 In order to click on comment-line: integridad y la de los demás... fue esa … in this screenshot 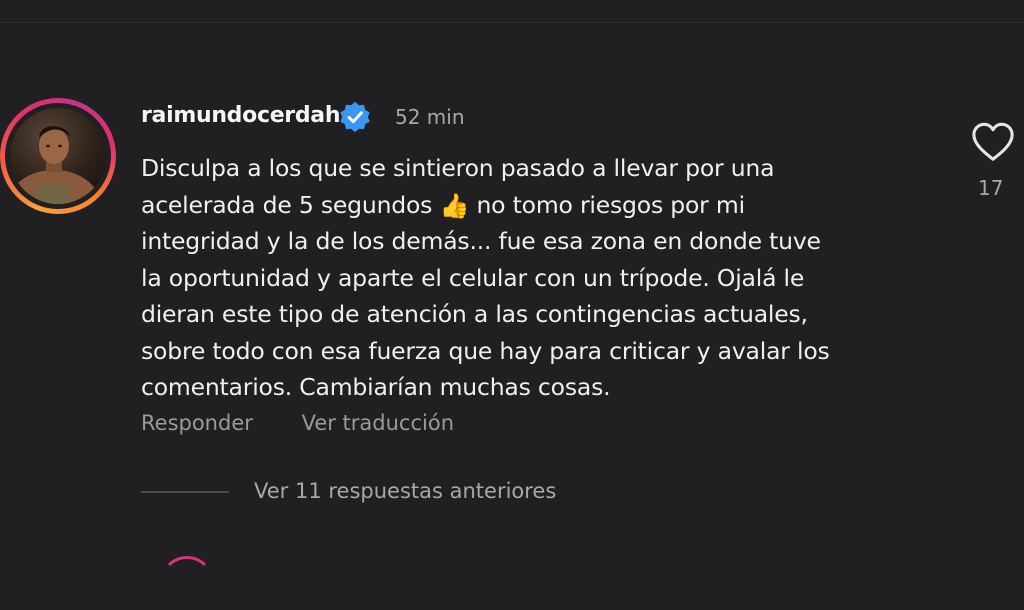, I will do `click(481, 241)`.